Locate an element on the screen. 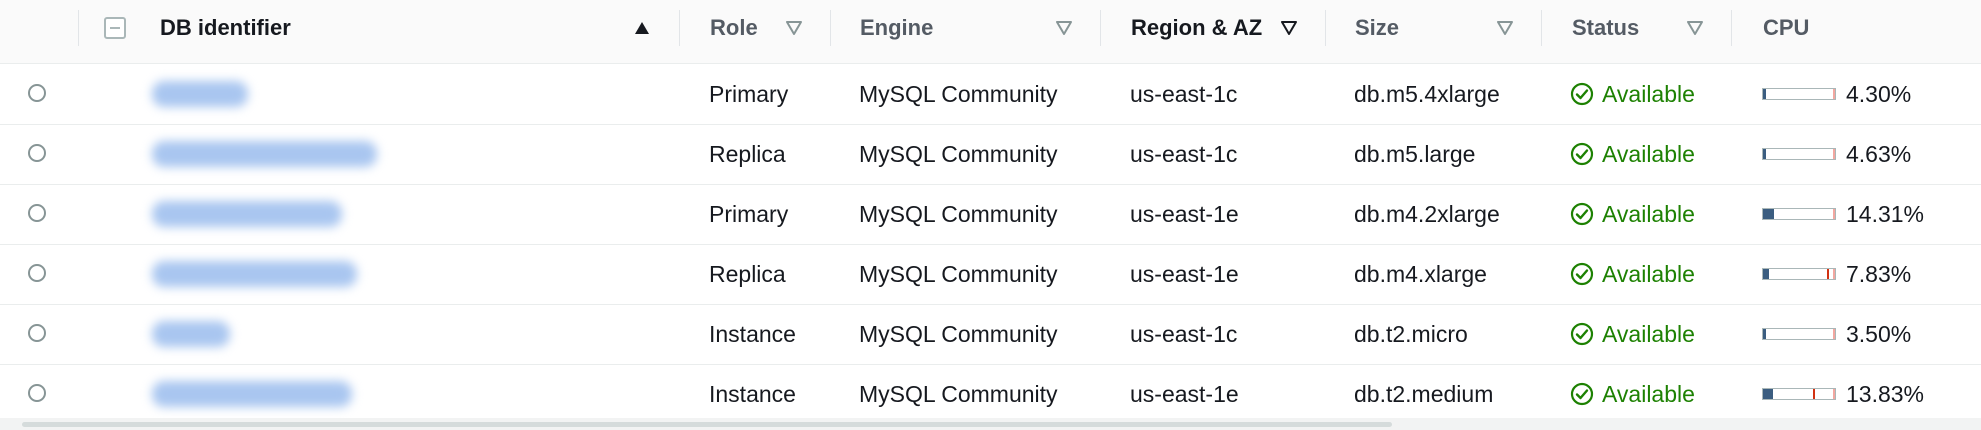 This screenshot has height=430, width=1981. role-cell: Primary is located at coordinates (749, 213).